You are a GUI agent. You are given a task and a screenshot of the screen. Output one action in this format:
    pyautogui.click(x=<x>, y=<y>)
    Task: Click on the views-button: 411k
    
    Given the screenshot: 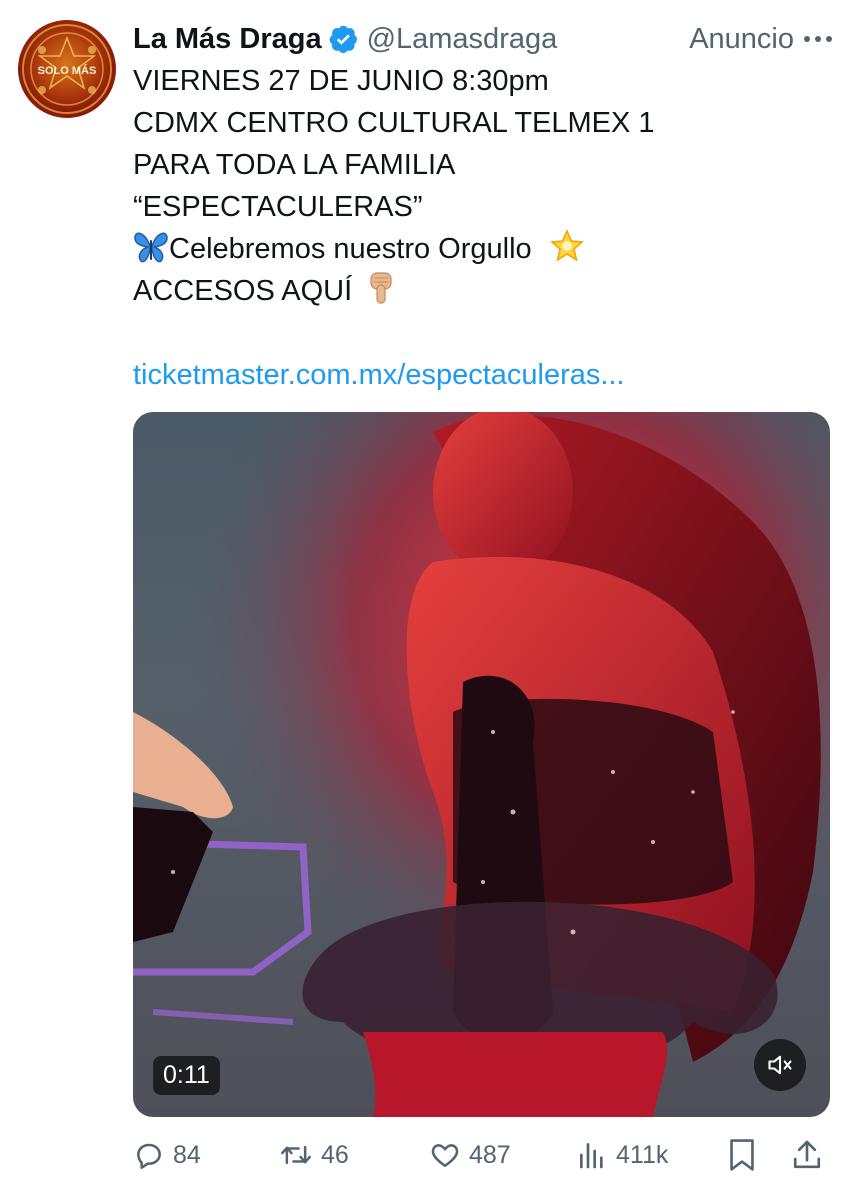 What is the action you would take?
    pyautogui.click(x=622, y=1155)
    